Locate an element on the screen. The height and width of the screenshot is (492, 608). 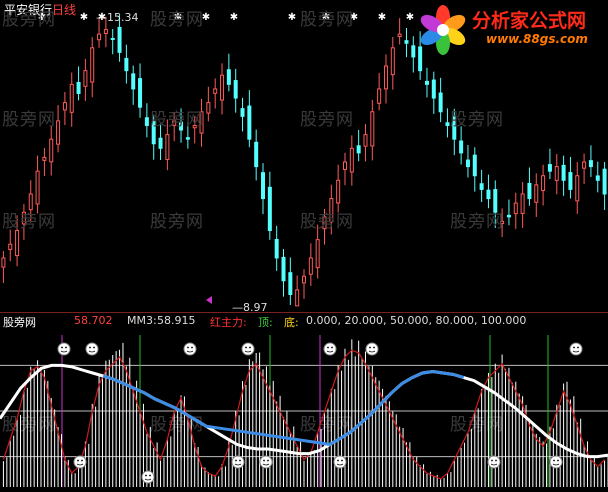
brand-url: www.88gs.com is located at coordinates (537, 39).